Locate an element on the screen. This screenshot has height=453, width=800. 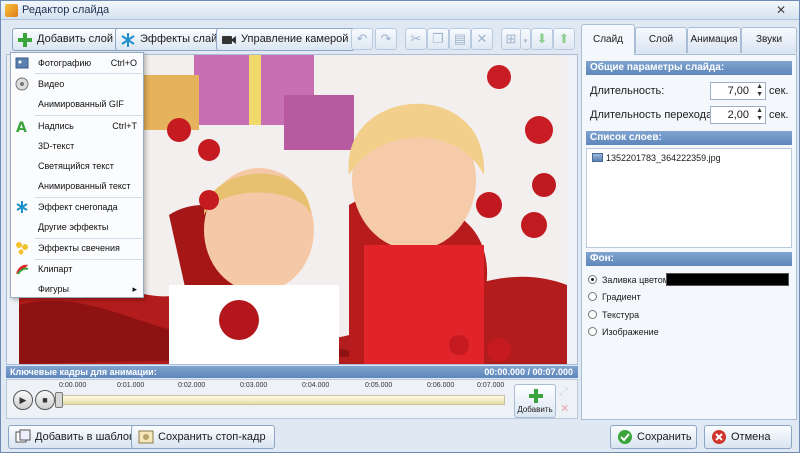
radio-fill-color: Заливка цветом is located at coordinates (628, 280).